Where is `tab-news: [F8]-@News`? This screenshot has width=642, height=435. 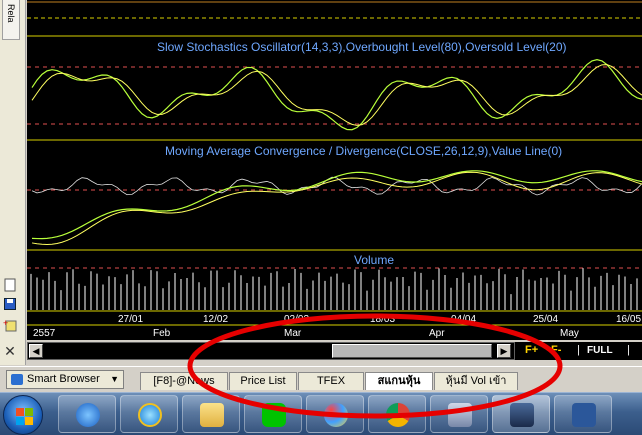 tab-news: [F8]-@News is located at coordinates (184, 381).